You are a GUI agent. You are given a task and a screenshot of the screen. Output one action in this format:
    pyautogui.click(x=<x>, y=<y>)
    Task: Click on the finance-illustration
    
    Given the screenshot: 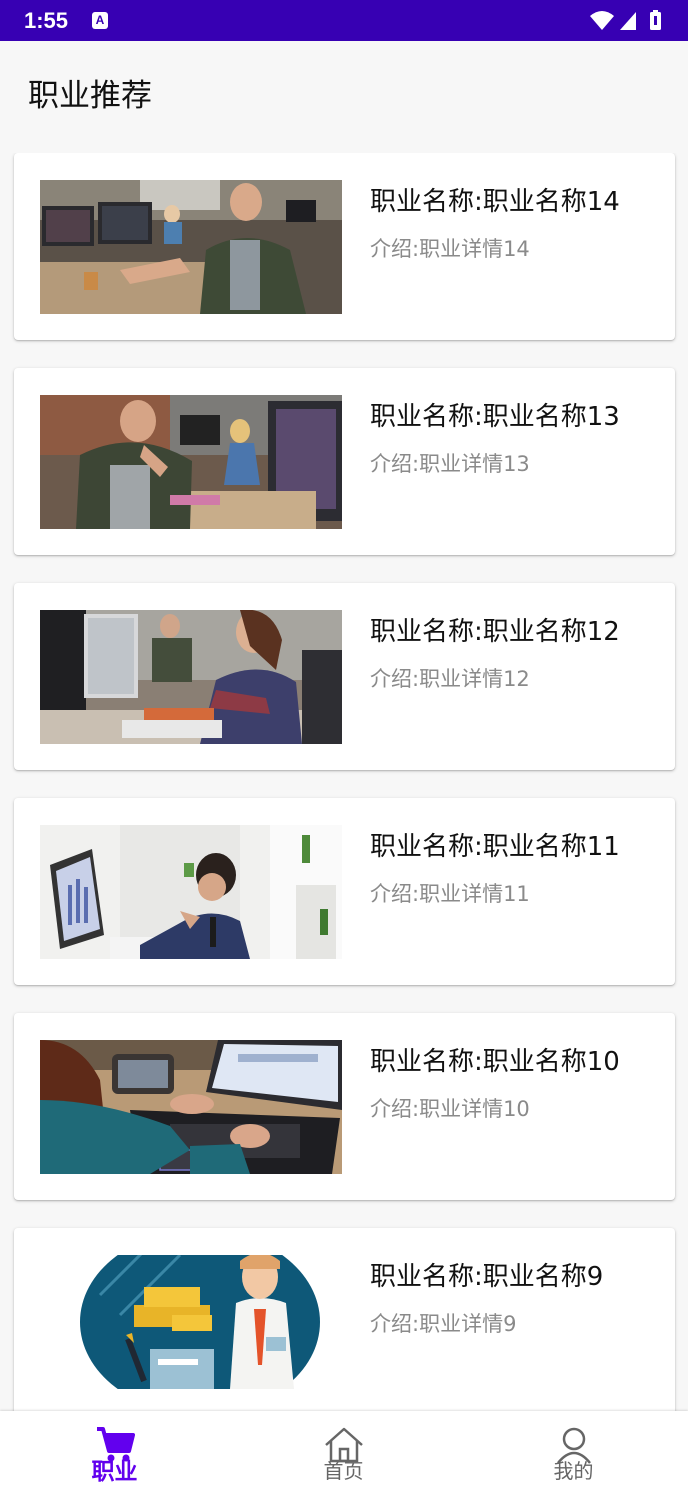 What is the action you would take?
    pyautogui.click(x=191, y=1322)
    